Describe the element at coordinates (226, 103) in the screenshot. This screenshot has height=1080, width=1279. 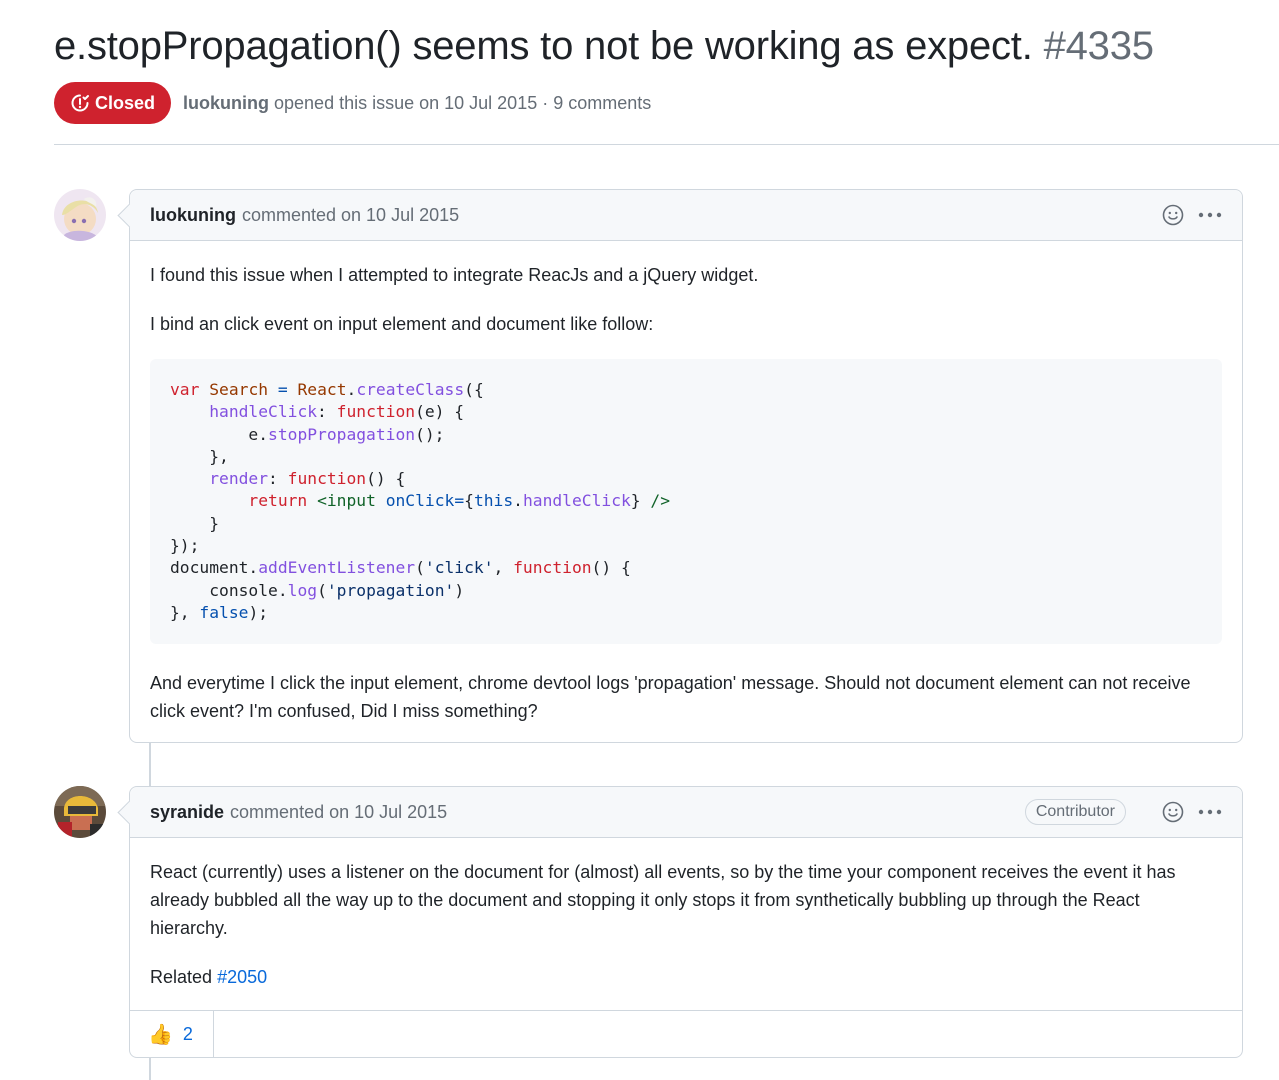
I see `issue-author-link: luokuning` at that location.